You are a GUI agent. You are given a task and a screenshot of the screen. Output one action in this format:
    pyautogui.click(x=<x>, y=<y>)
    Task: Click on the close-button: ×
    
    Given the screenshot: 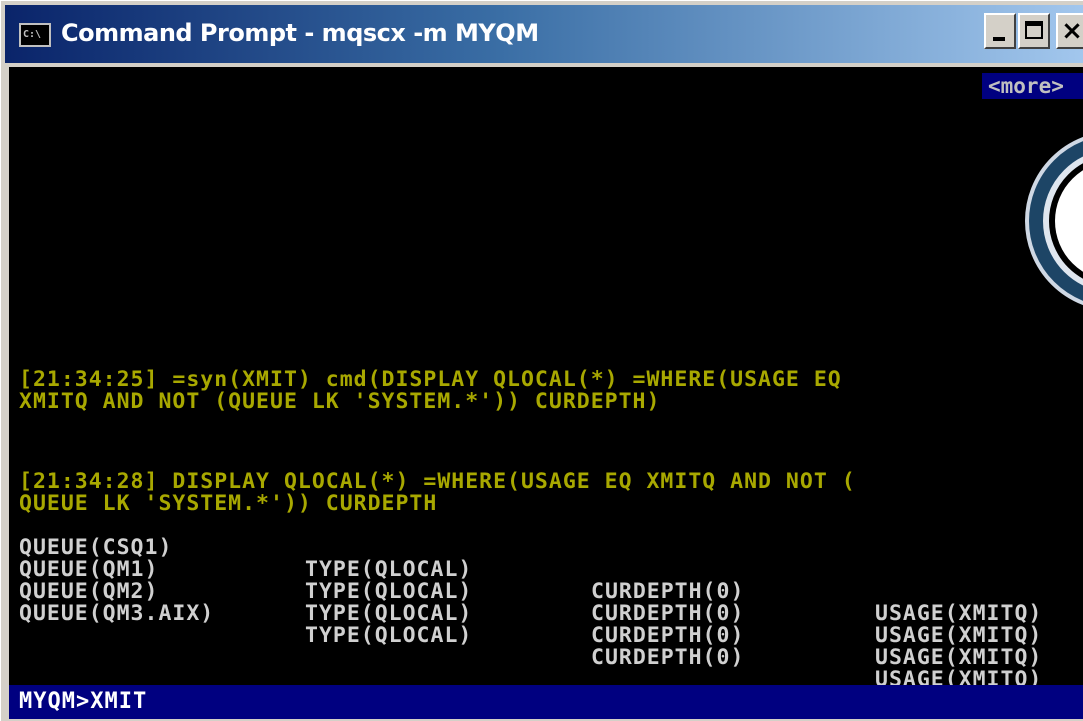 What is the action you would take?
    pyautogui.click(x=1069, y=31)
    